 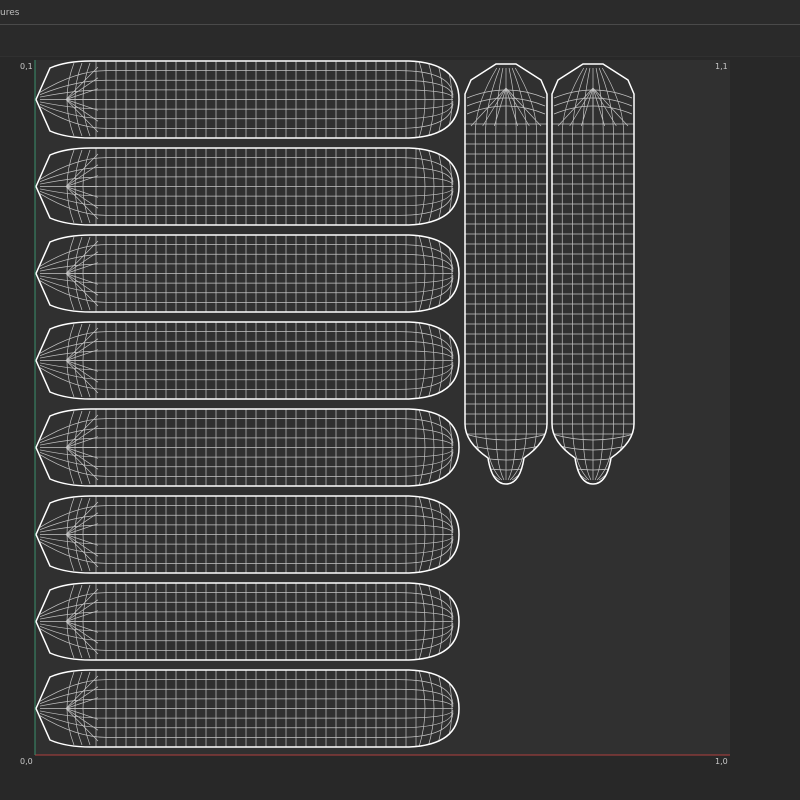 I want to click on uv-label-top-left: 0,1, so click(x=26, y=66).